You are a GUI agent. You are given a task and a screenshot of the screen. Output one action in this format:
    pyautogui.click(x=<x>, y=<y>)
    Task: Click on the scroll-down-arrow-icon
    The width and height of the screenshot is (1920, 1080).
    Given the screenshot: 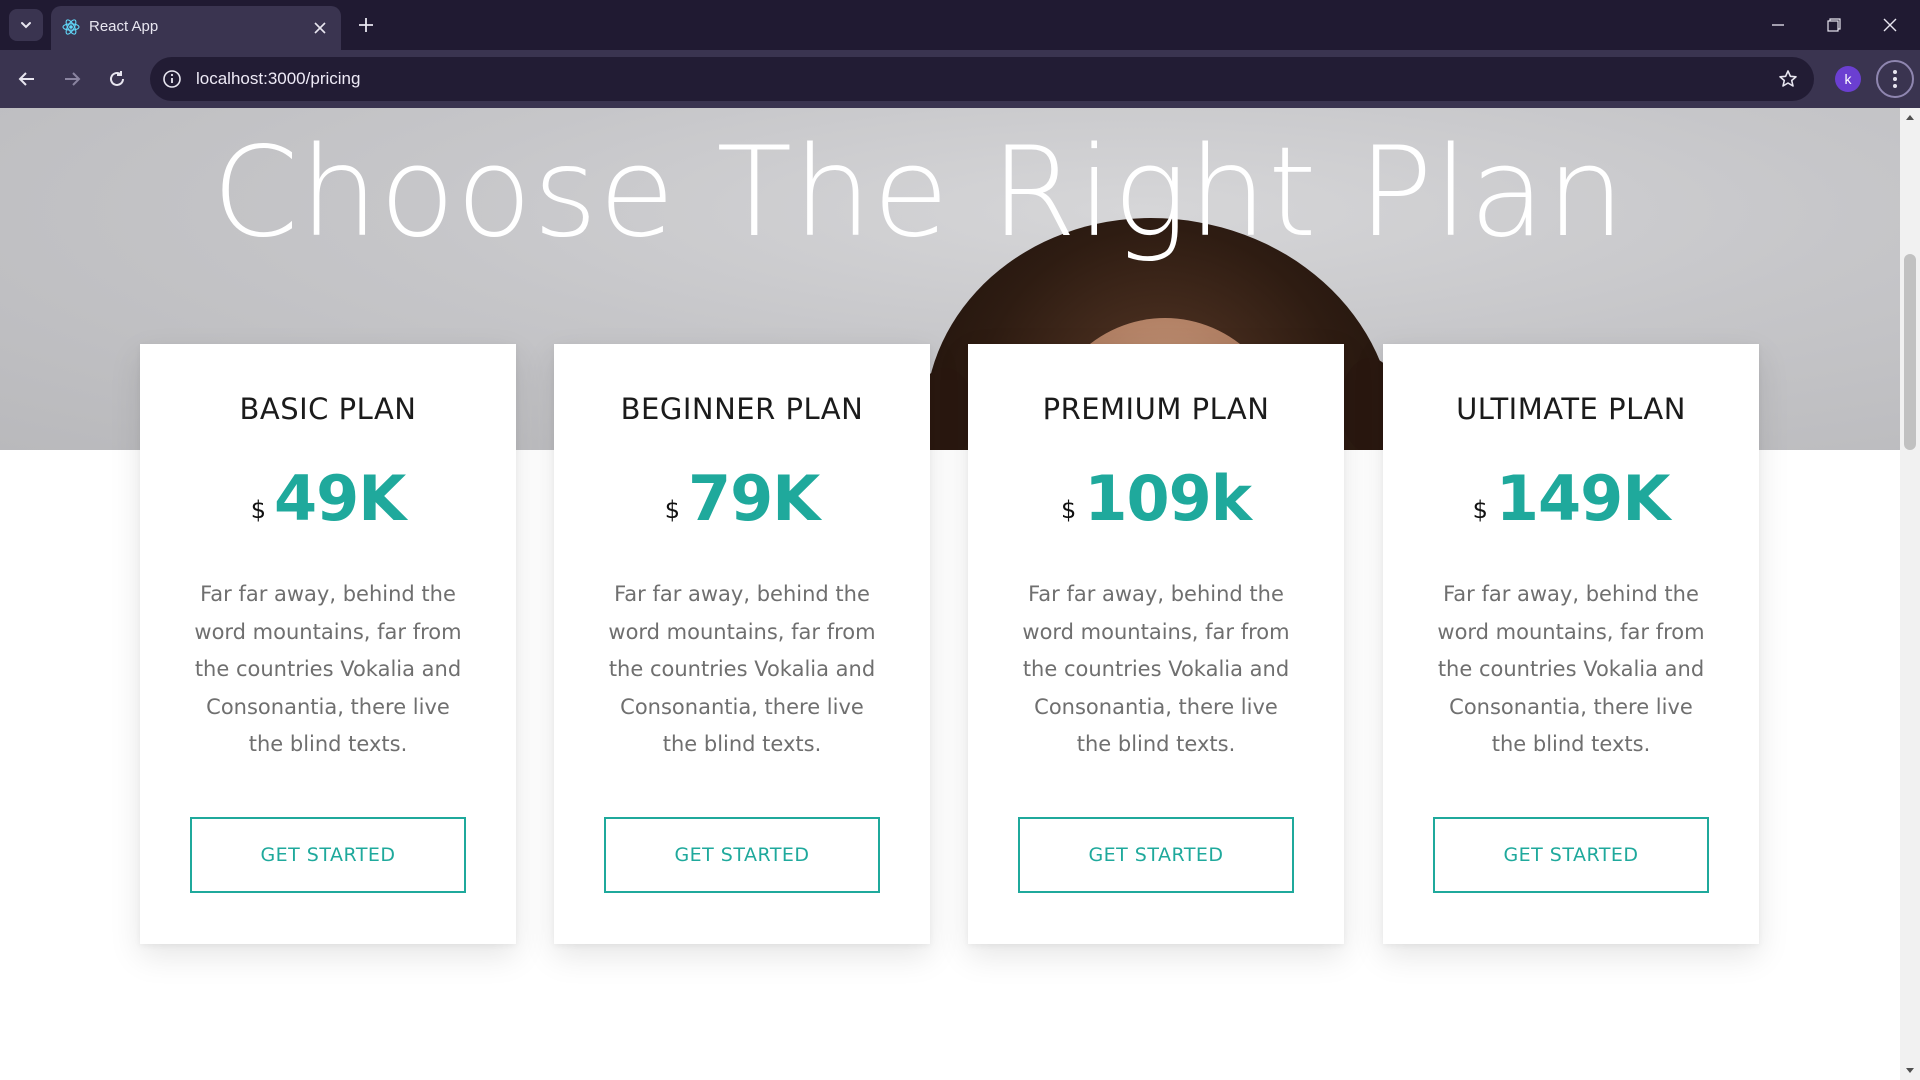 What is the action you would take?
    pyautogui.click(x=1910, y=1071)
    